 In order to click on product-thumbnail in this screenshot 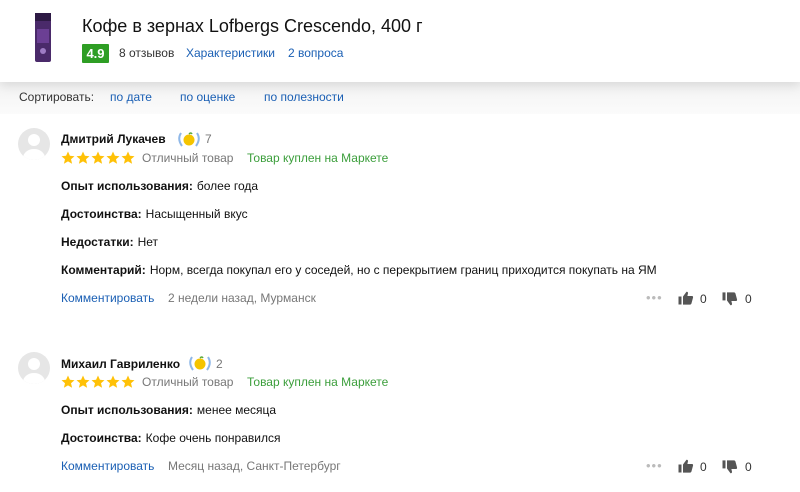, I will do `click(43, 37)`.